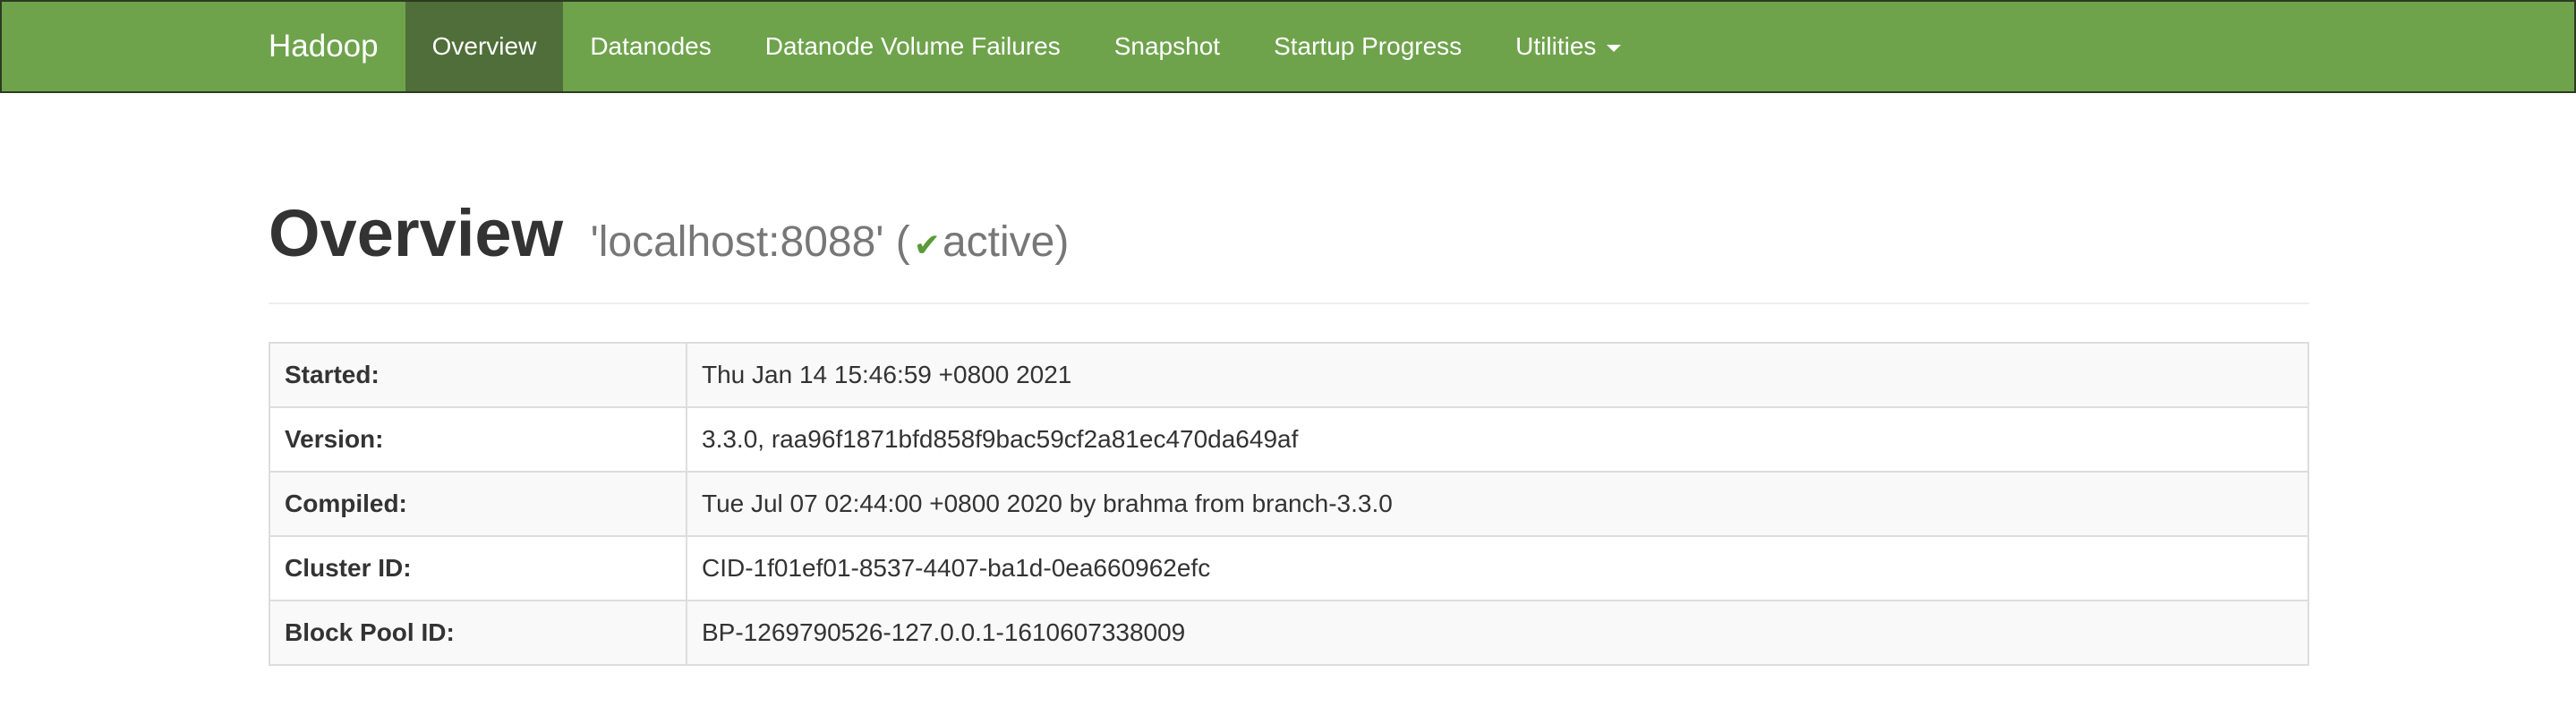 The height and width of the screenshot is (707, 2576). I want to click on row-label: Cluster ID:, so click(478, 568).